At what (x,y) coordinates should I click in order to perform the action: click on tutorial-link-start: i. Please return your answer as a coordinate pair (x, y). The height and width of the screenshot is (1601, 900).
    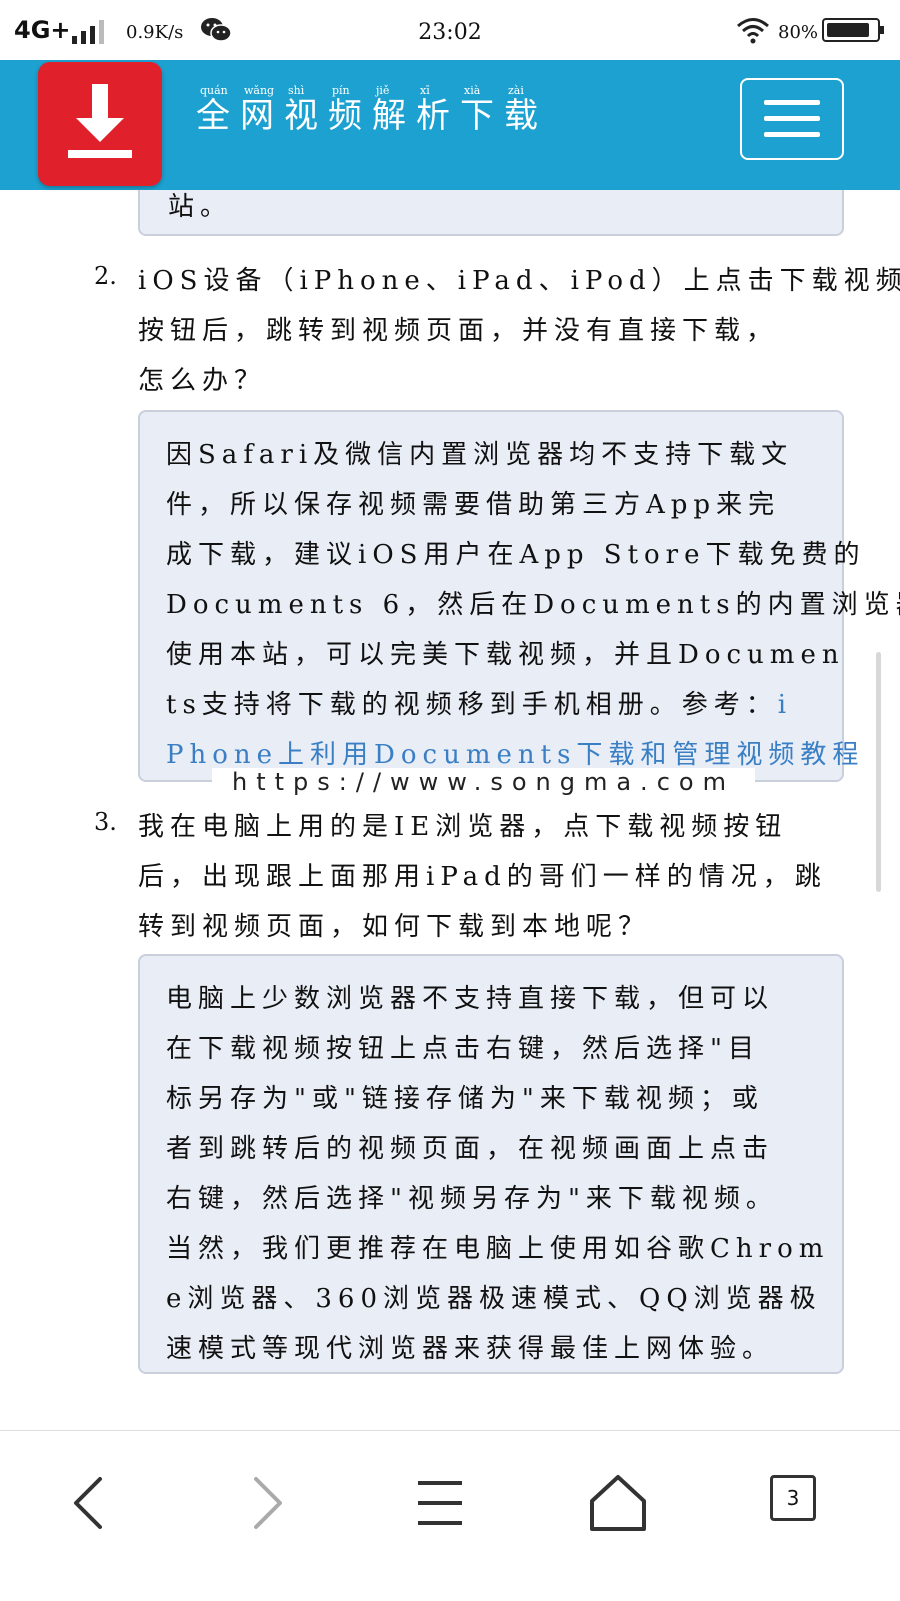
    Looking at the image, I should click on (785, 705).